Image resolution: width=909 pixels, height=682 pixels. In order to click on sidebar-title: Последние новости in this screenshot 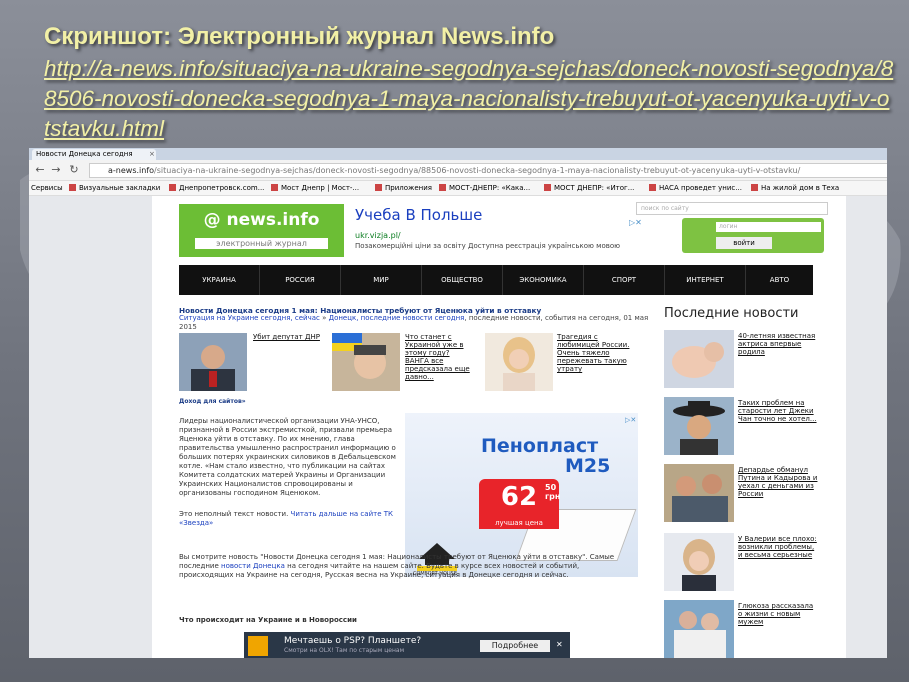, I will do `click(731, 313)`.